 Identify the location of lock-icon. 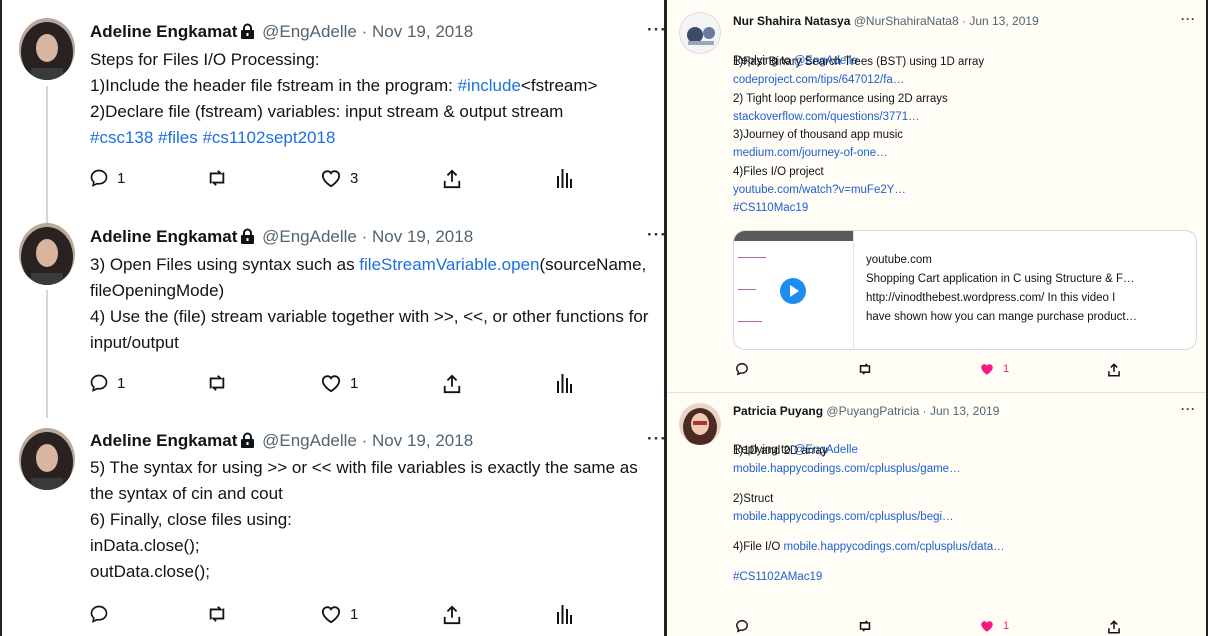
(247, 33).